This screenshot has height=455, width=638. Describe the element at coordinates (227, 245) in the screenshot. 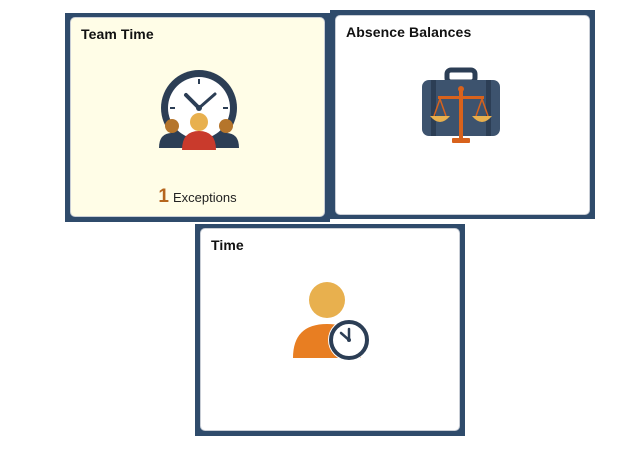

I see `time-title: Time` at that location.